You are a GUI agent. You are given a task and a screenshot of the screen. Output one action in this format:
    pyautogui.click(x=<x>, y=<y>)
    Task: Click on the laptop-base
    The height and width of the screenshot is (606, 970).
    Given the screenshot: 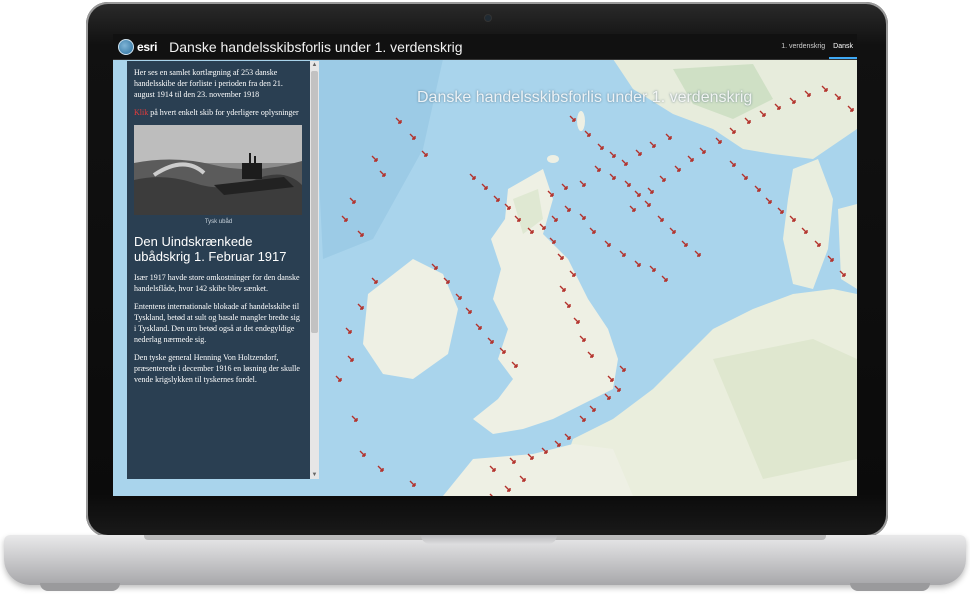 What is the action you would take?
    pyautogui.click(x=485, y=560)
    